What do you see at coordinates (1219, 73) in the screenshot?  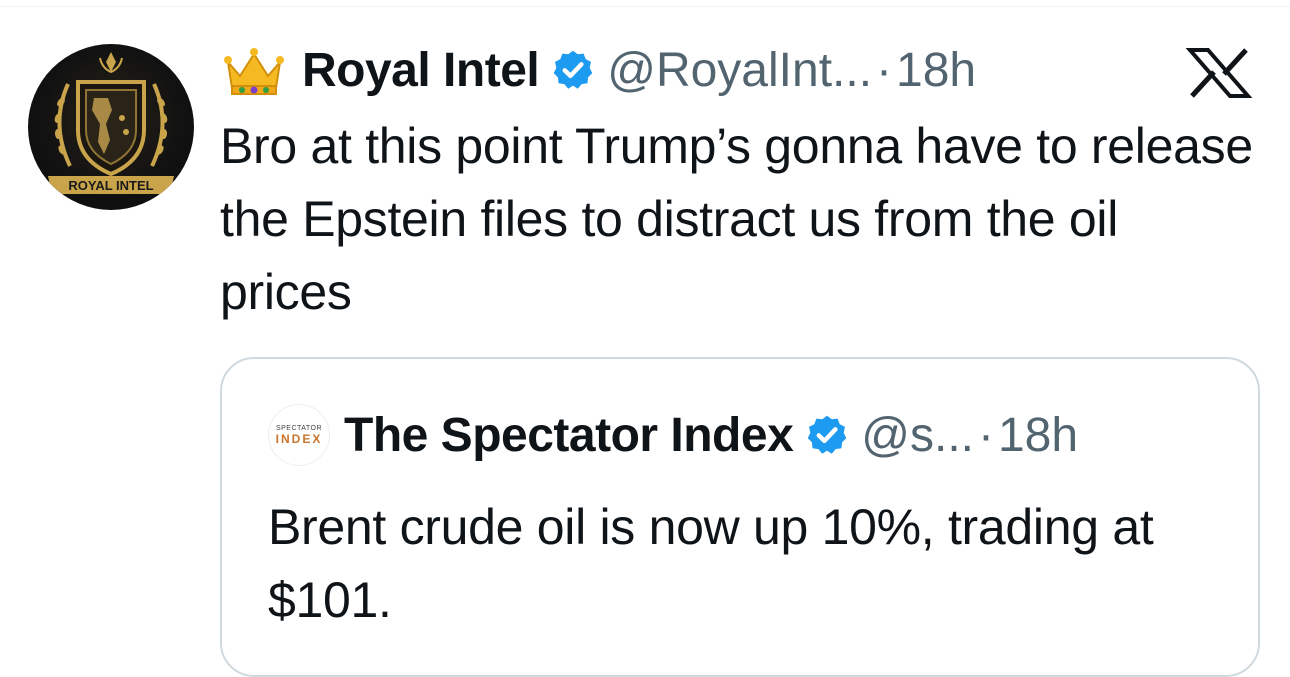 I see `x-logo-icon` at bounding box center [1219, 73].